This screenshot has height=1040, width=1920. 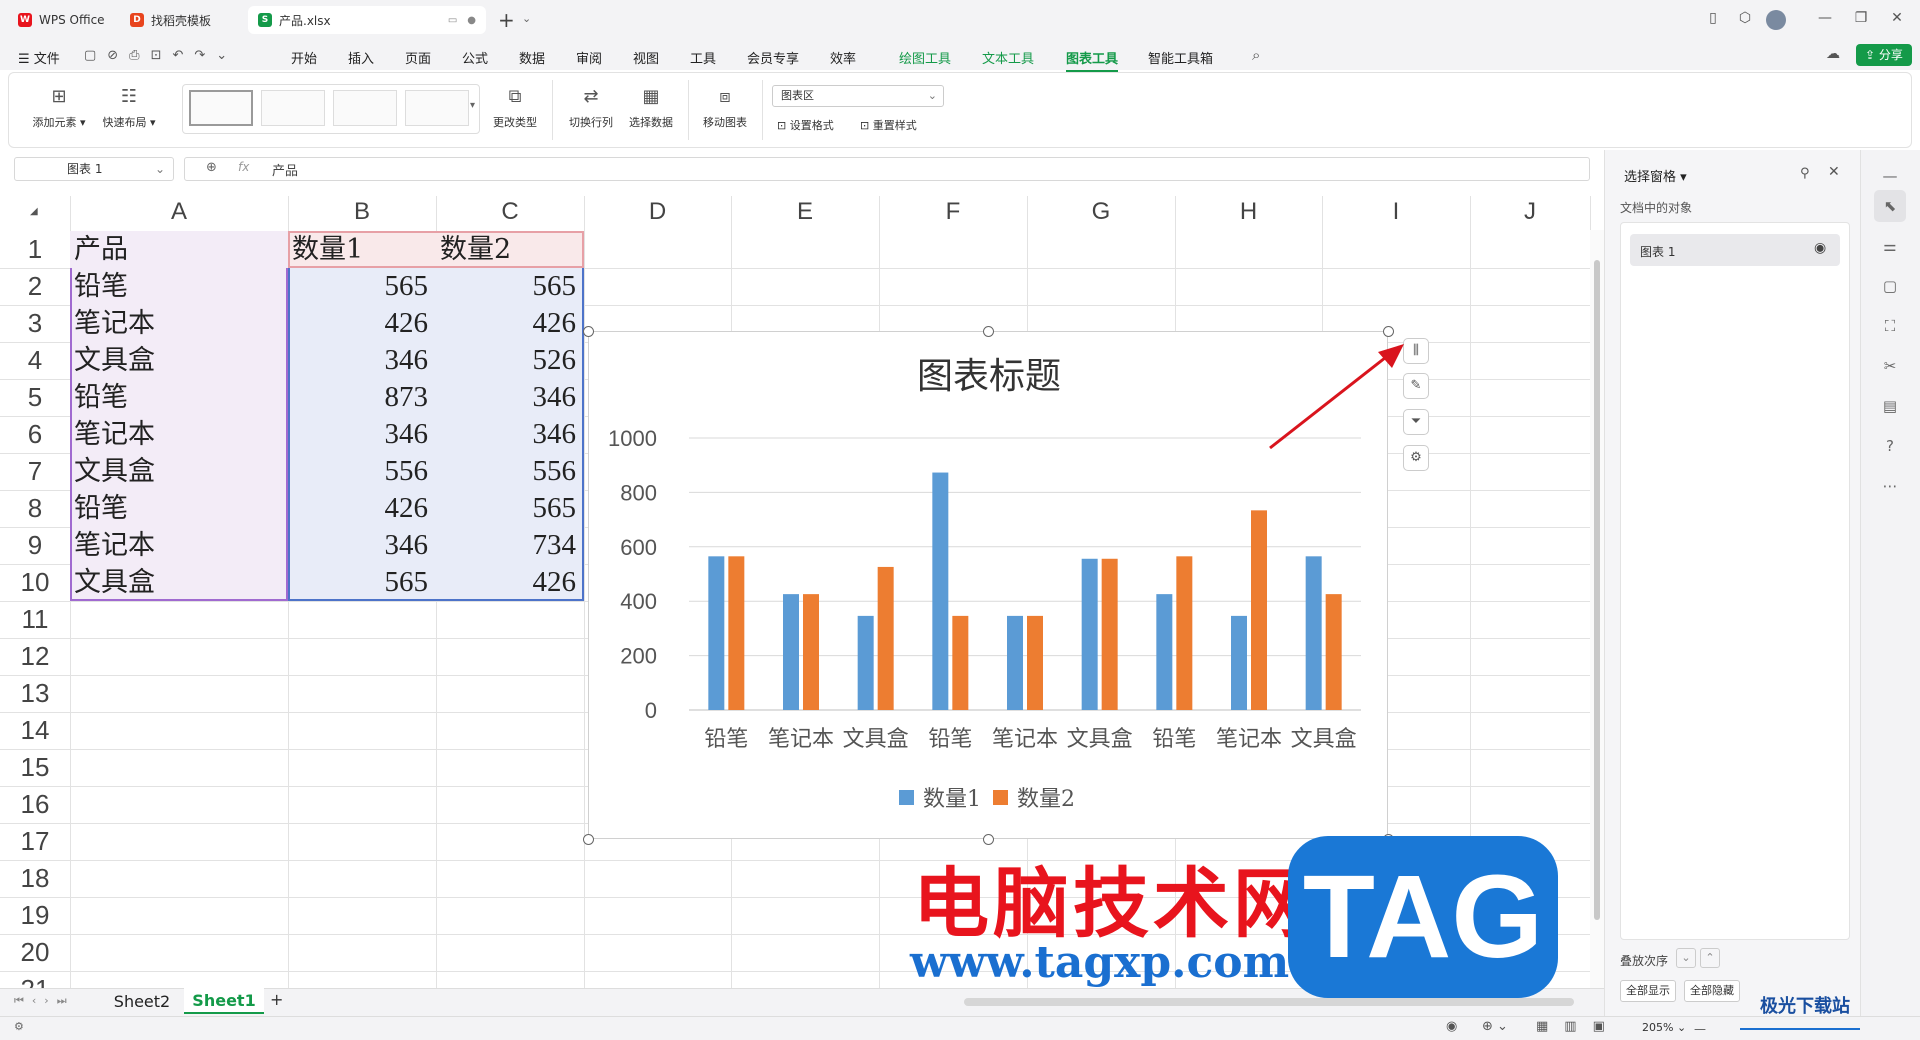 What do you see at coordinates (805, 125) in the screenshot?
I see `set-format-button: ⊡ 设置格式` at bounding box center [805, 125].